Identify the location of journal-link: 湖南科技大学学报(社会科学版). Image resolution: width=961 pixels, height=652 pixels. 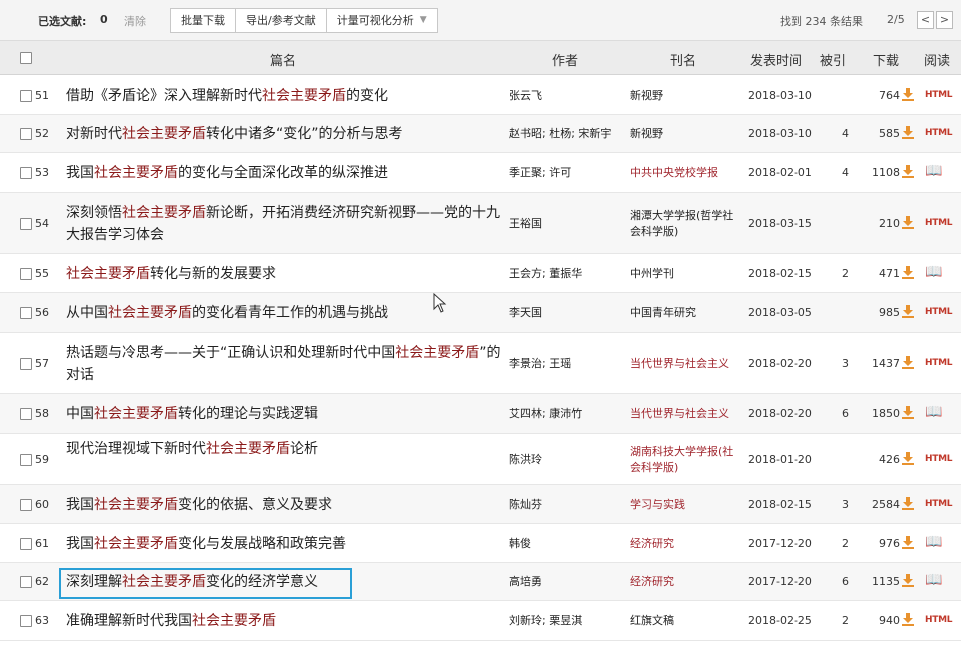
(686, 460).